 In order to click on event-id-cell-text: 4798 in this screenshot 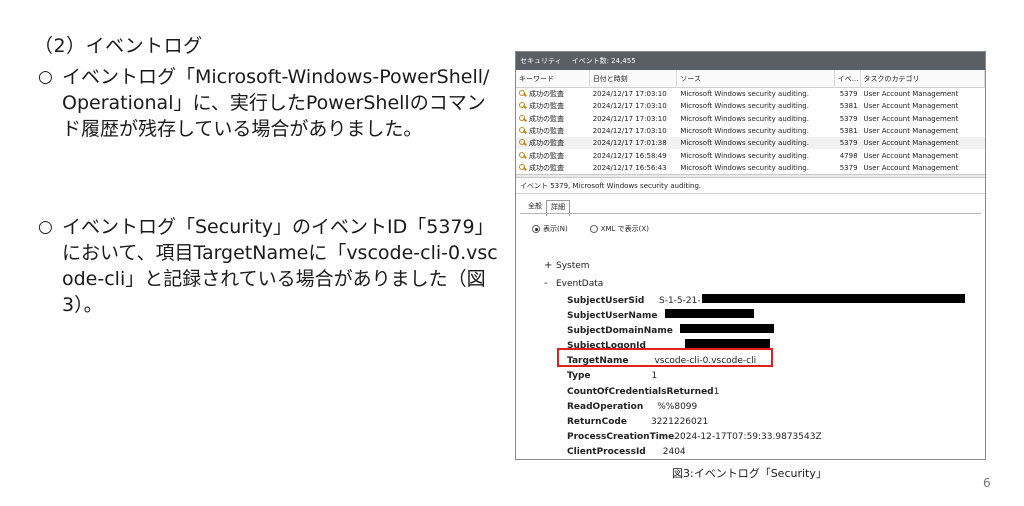, I will do `click(848, 155)`.